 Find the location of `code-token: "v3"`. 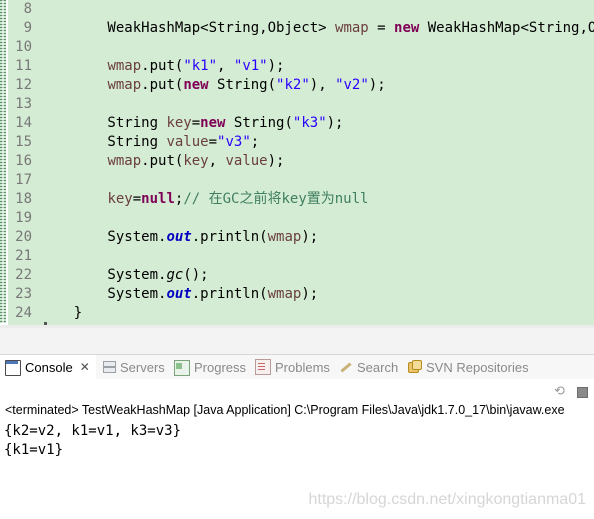

code-token: "v3" is located at coordinates (234, 142).